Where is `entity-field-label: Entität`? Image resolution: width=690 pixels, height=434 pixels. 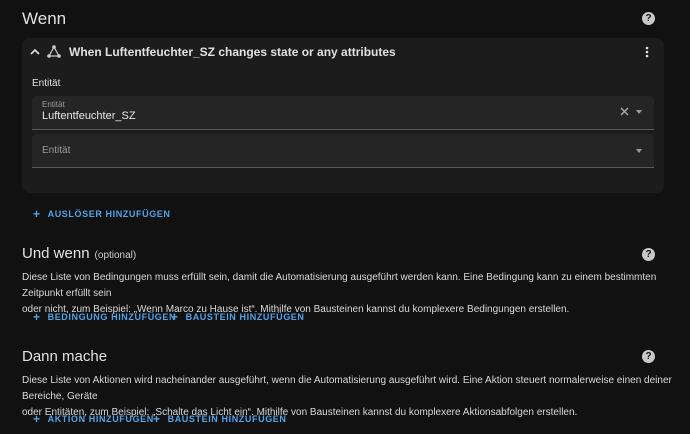
entity-field-label: Entität is located at coordinates (53, 104).